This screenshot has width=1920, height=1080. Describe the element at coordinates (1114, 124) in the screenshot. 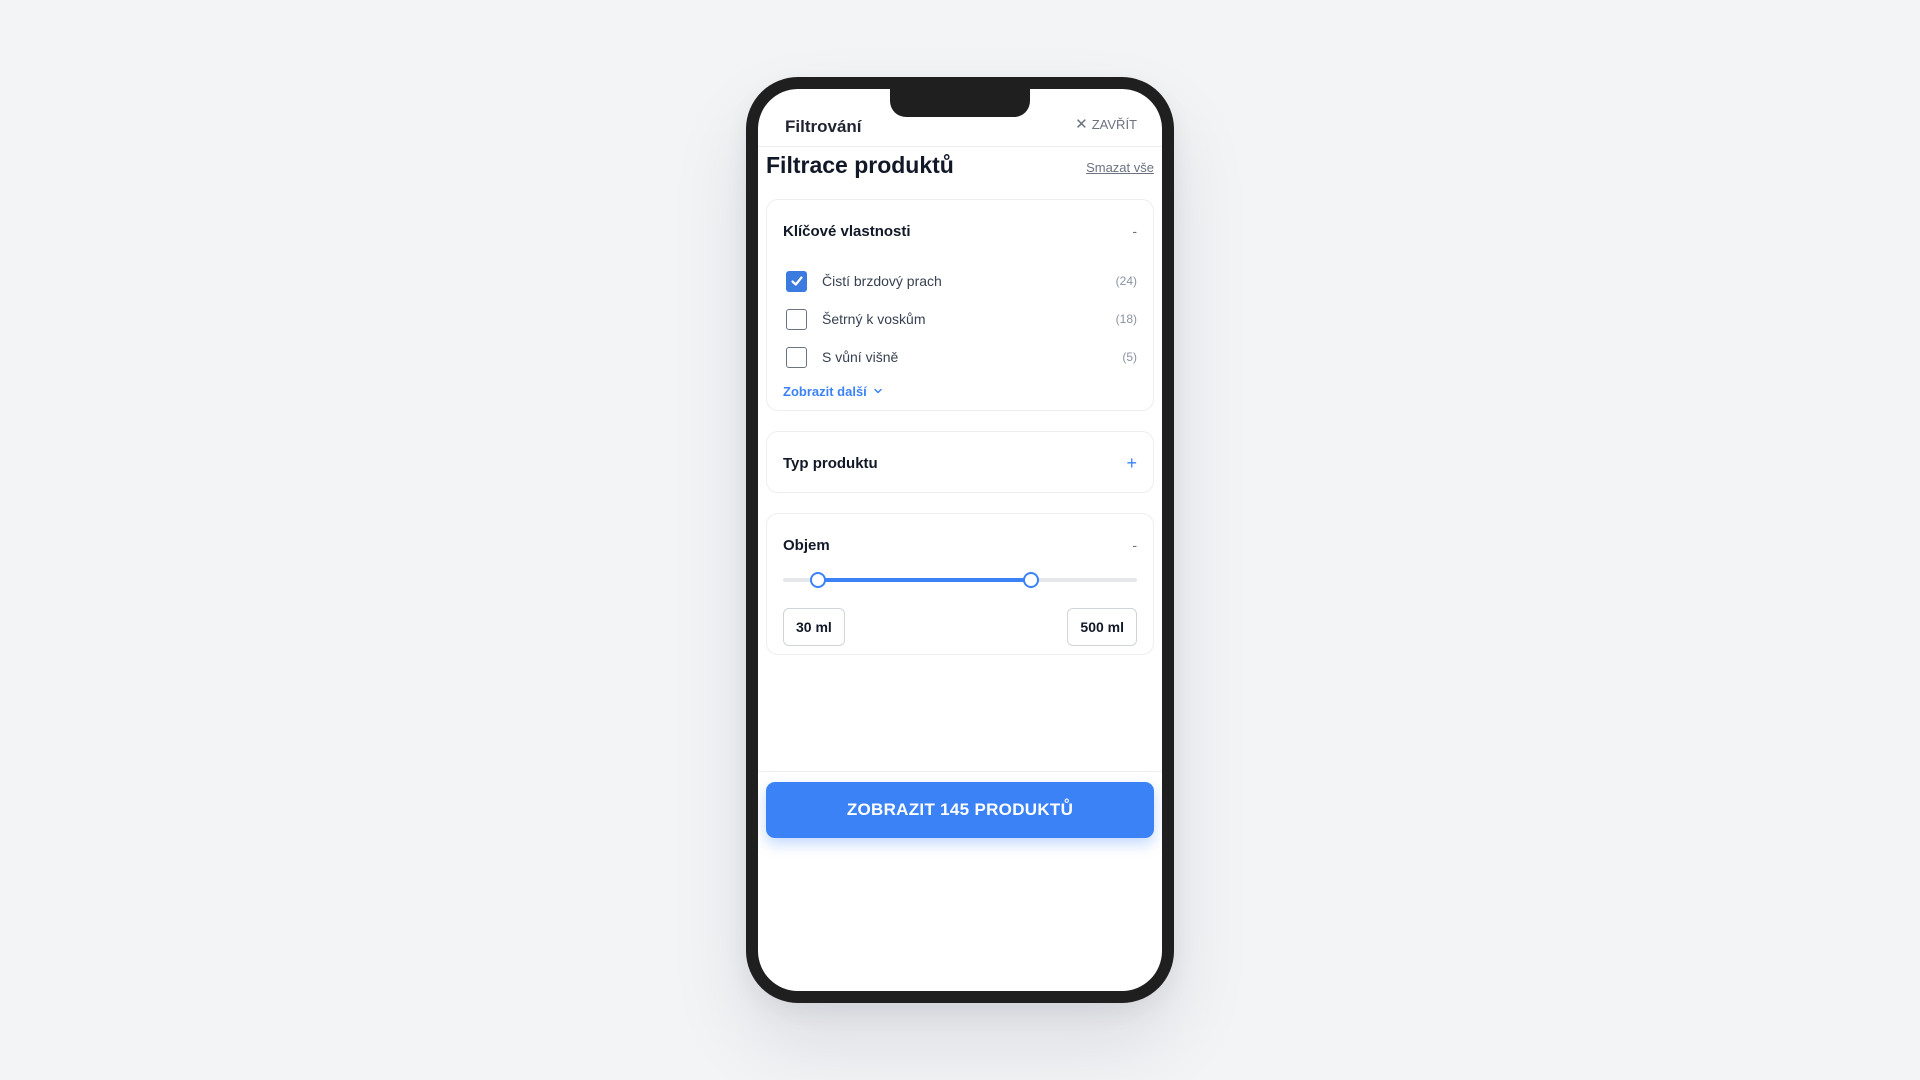

I see `close-label: ZAVŘÍT` at that location.